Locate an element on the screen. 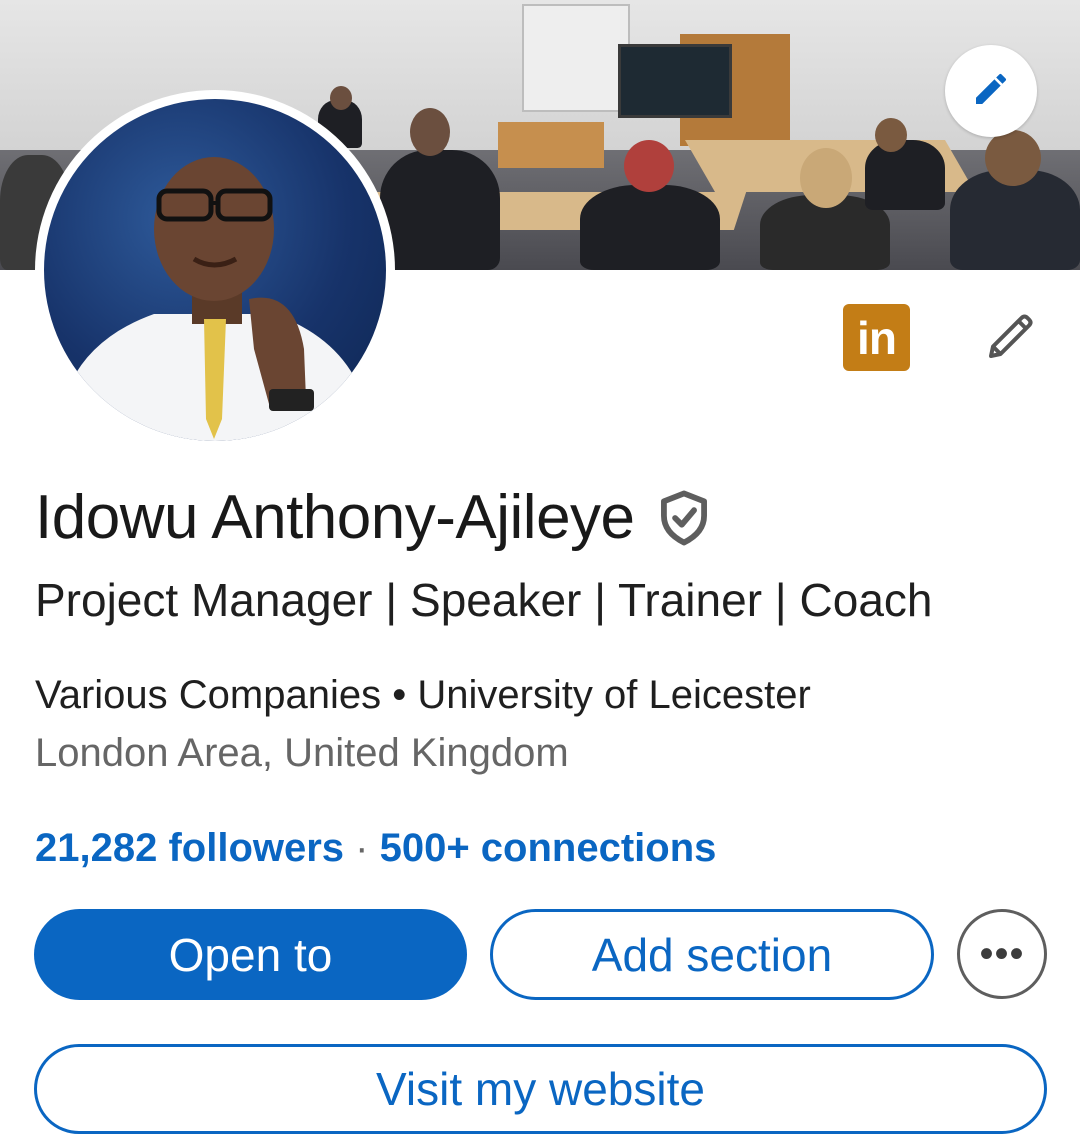 The height and width of the screenshot is (1140, 1080). pencil-icon is located at coordinates (991, 91).